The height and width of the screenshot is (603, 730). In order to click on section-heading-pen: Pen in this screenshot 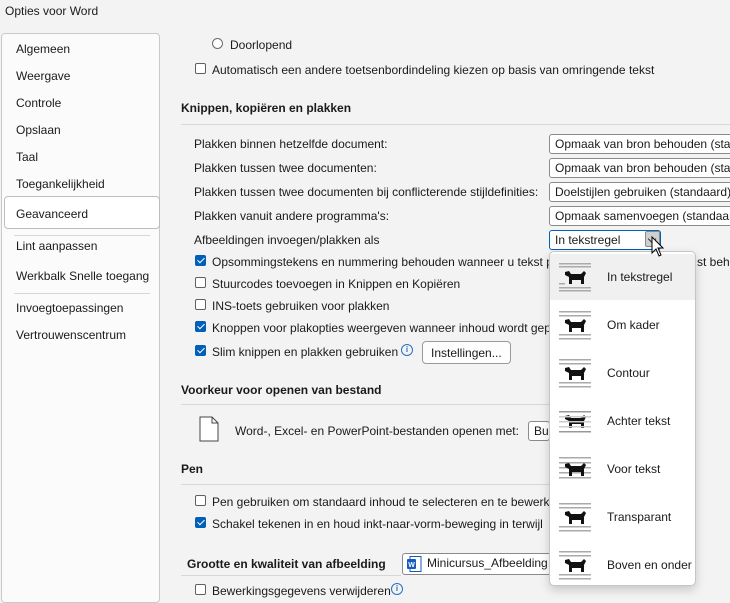, I will do `click(192, 469)`.